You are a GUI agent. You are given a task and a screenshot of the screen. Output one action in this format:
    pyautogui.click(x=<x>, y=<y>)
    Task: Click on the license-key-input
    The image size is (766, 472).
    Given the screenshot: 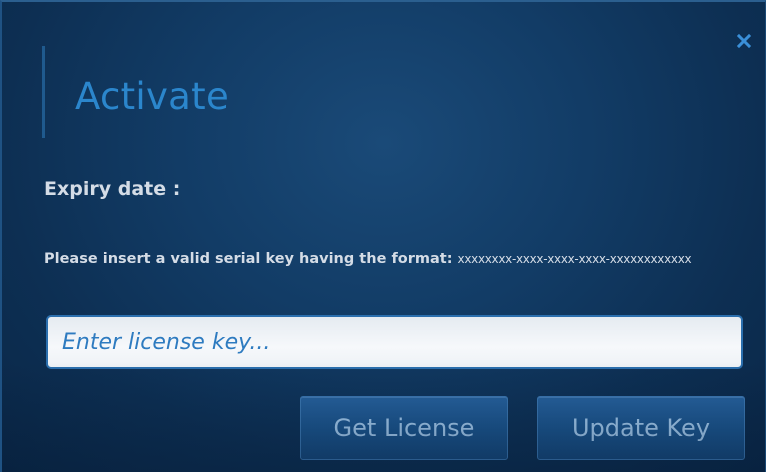 What is the action you would take?
    pyautogui.click(x=394, y=342)
    